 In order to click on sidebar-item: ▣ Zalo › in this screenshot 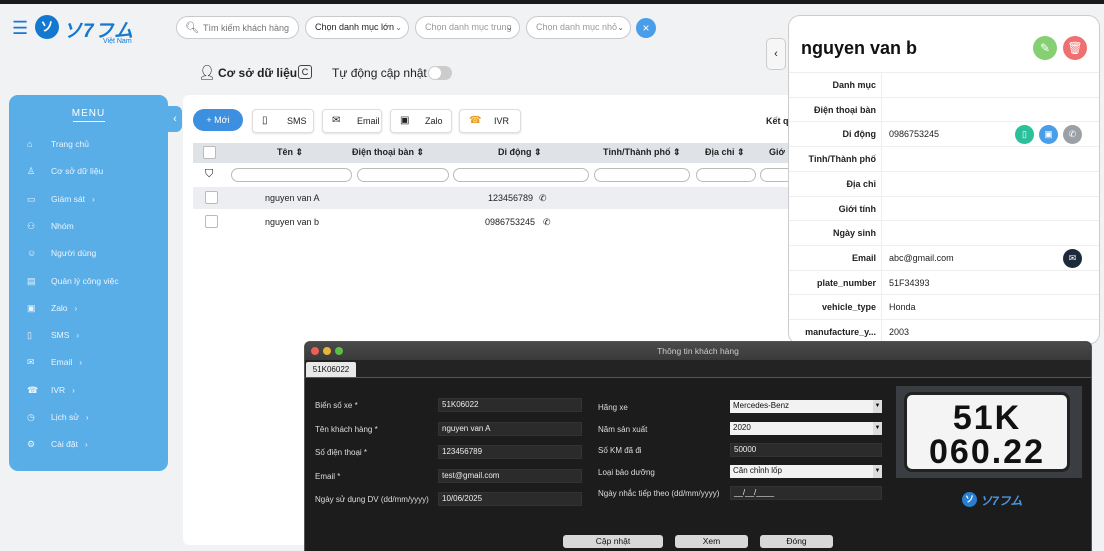, I will do `click(52, 310)`.